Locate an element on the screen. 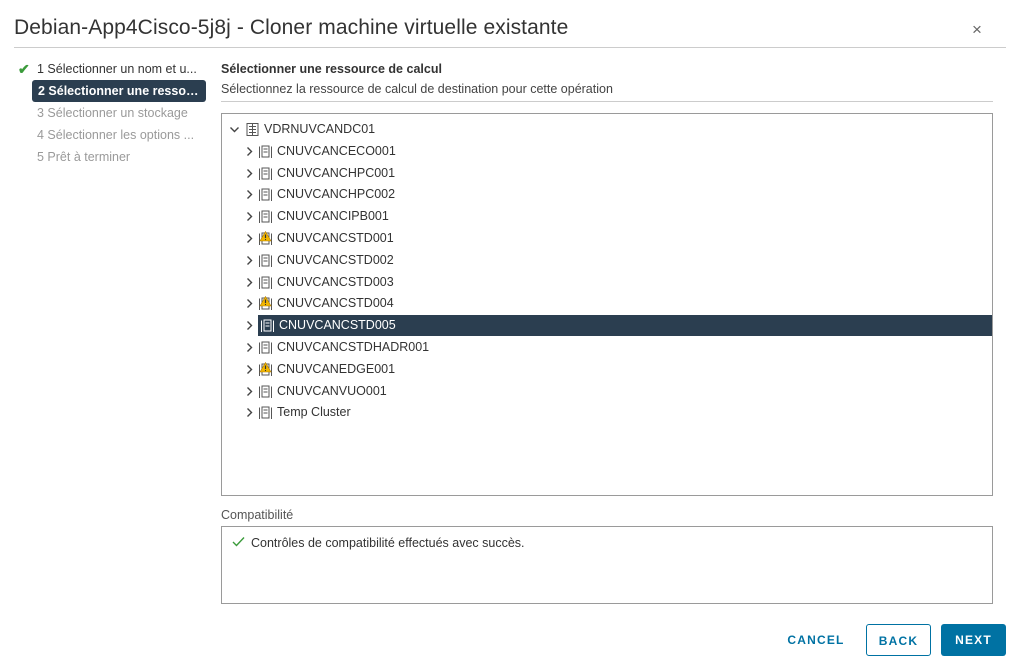  tree-cluster-node: CNUVCANCSTDHADR001 is located at coordinates (607, 347).